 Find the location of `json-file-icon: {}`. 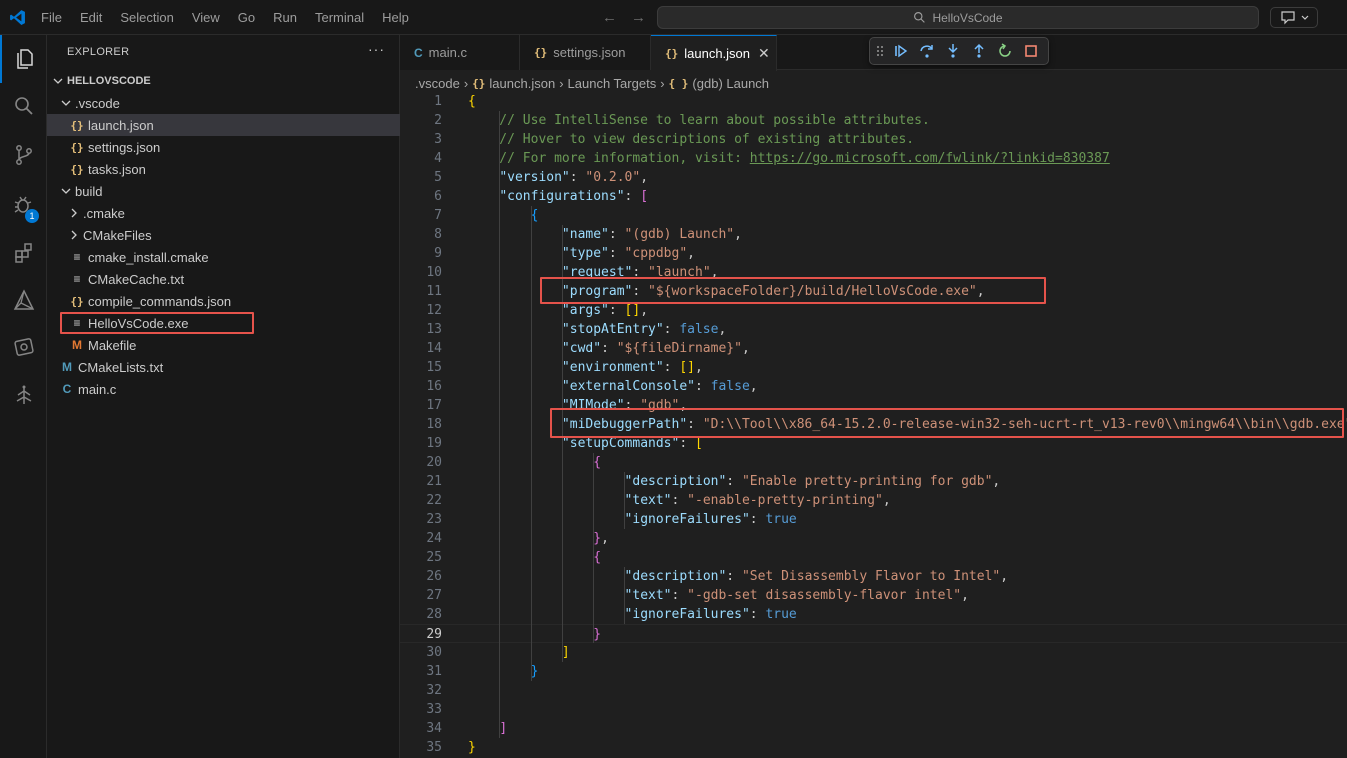

json-file-icon: {} is located at coordinates (77, 169).